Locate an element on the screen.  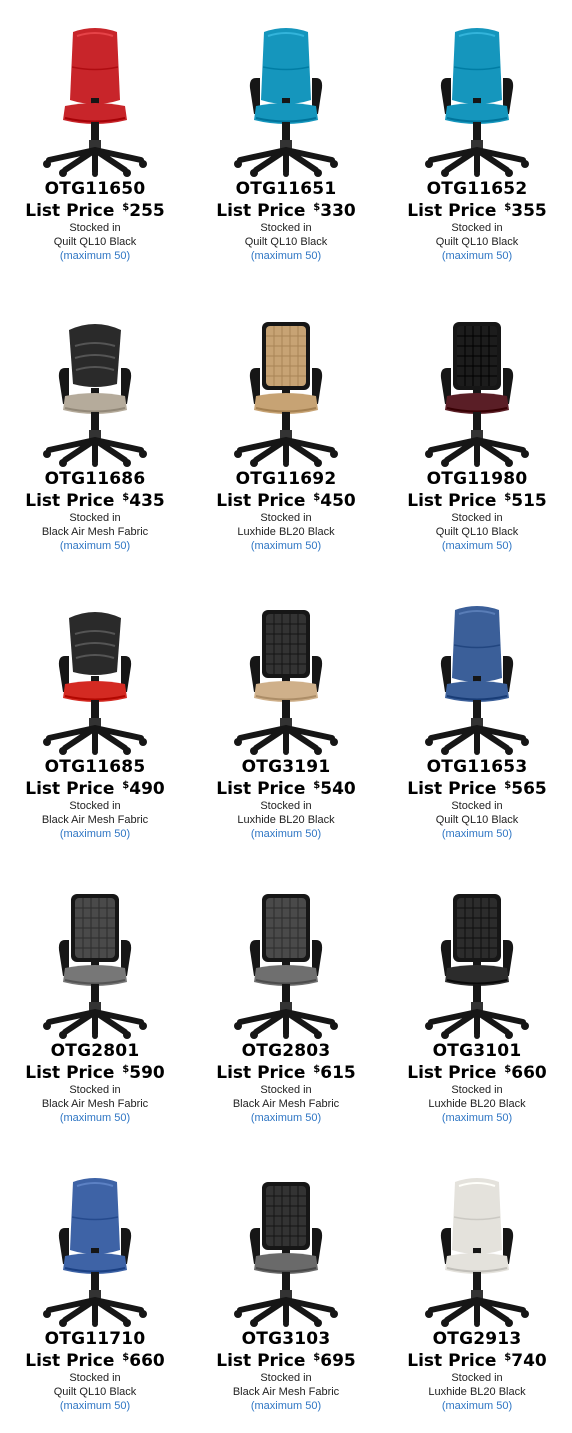
list-price: List Price $695 is located at coordinates (286, 1359).